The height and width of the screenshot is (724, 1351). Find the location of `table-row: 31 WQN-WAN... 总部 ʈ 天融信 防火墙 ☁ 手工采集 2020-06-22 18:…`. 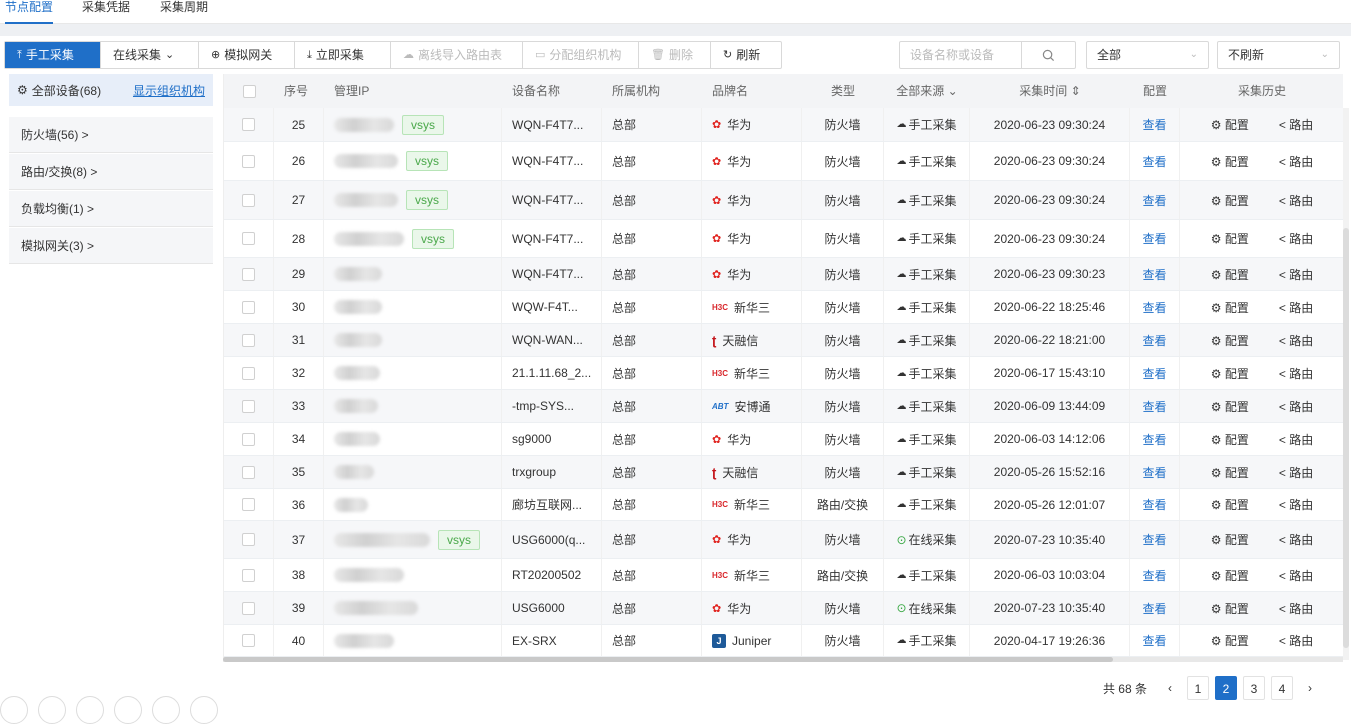

table-row: 31 WQN-WAN... 总部 ʈ 天融信 防火墙 ☁ 手工采集 2020-06-22 18:… is located at coordinates (783, 340).